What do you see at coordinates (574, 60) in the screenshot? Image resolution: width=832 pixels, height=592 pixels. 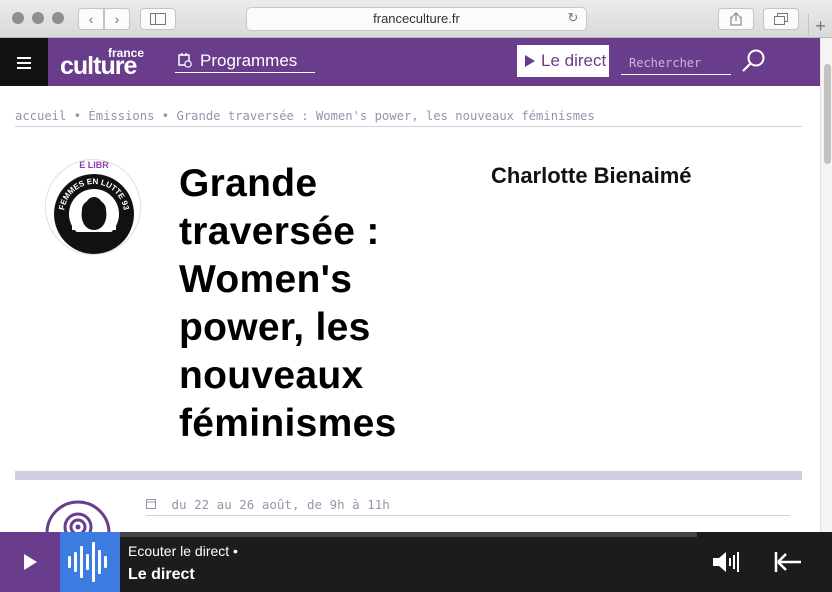 I see `le-direct-label: Le direct` at bounding box center [574, 60].